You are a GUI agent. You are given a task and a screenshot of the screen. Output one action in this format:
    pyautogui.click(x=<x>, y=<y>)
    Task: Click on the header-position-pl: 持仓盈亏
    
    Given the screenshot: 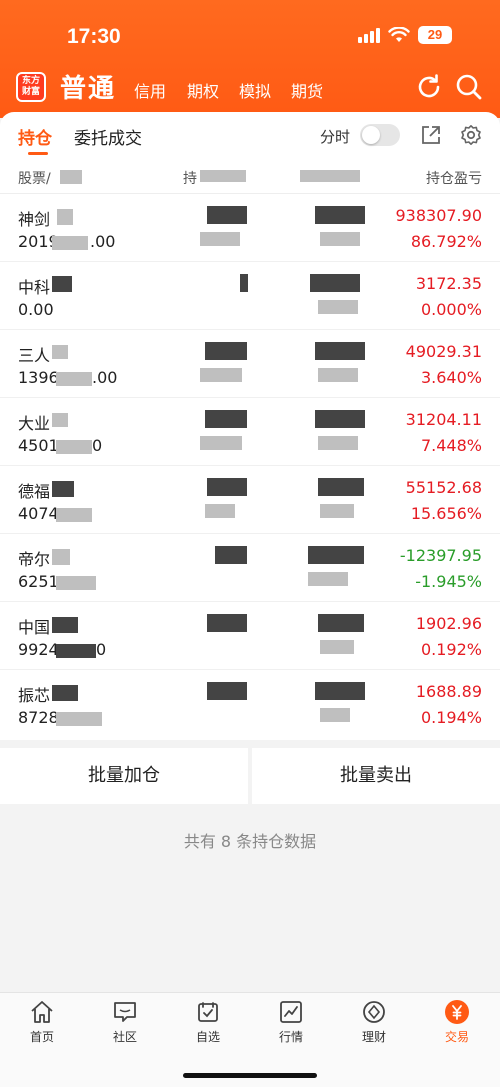 What is the action you would take?
    pyautogui.click(x=454, y=179)
    